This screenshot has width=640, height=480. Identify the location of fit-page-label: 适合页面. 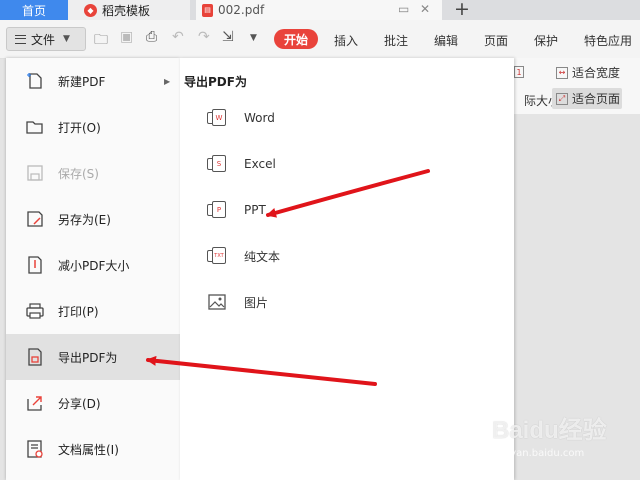
(596, 99).